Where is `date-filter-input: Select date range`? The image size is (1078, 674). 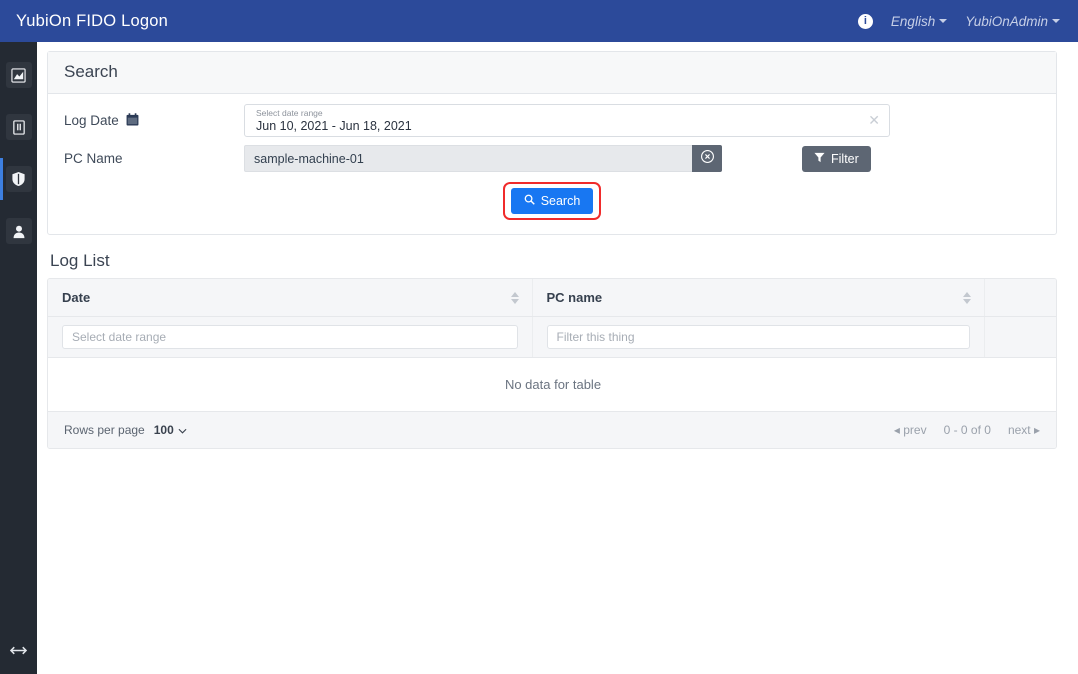
date-filter-input: Select date range is located at coordinates (290, 337).